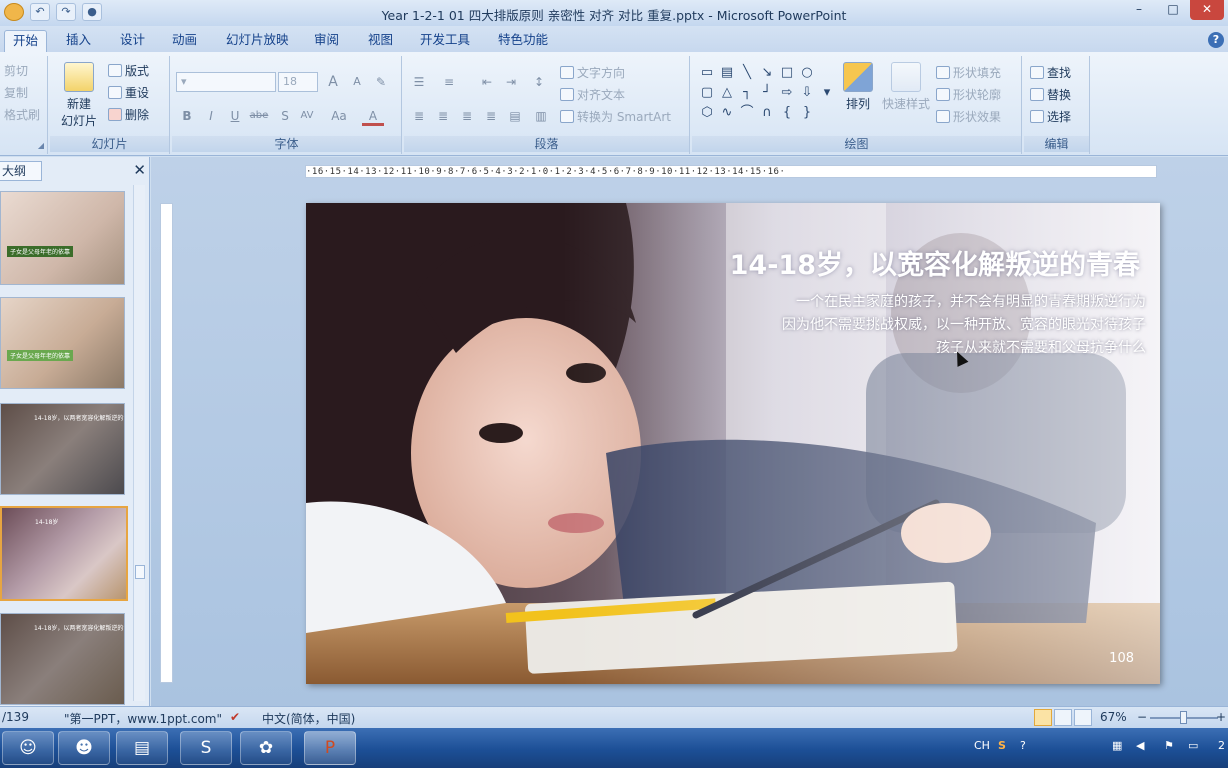 This screenshot has width=1228, height=768. Describe the element at coordinates (307, 116) in the screenshot. I see `char-spacing-button: AV` at that location.